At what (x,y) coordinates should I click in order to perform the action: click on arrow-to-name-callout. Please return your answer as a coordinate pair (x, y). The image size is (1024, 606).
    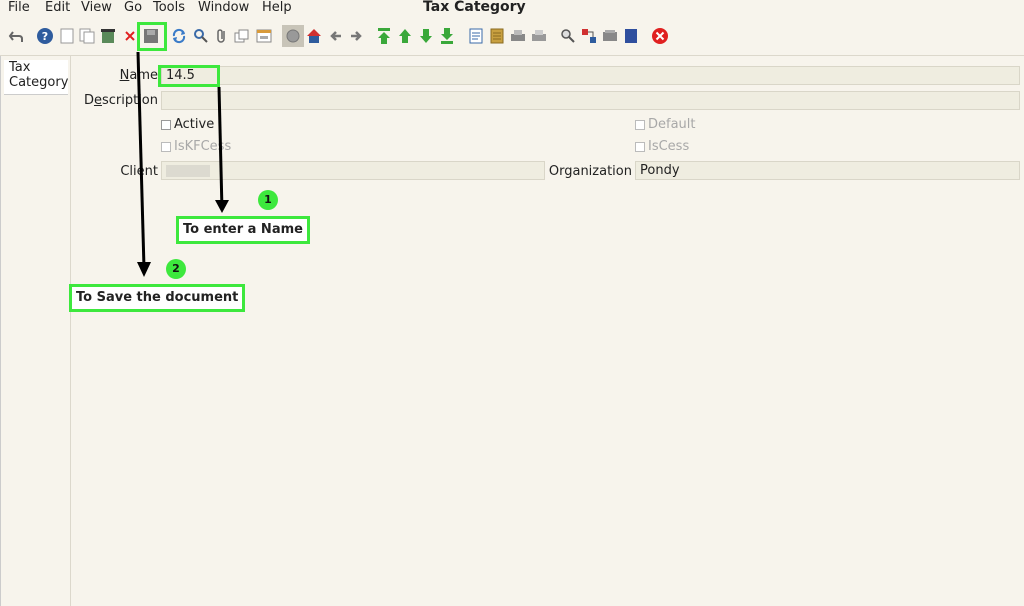
    Looking at the image, I should click on (220, 148).